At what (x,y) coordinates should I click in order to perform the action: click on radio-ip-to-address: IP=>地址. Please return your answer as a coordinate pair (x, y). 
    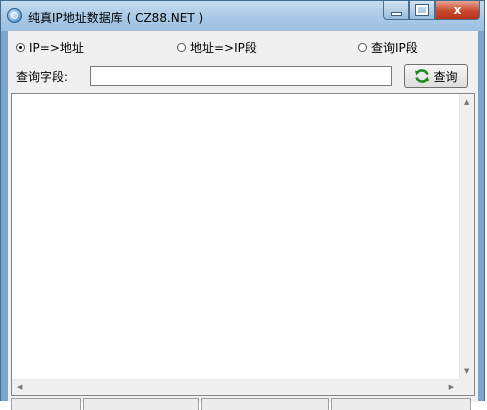
    Looking at the image, I should click on (50, 47).